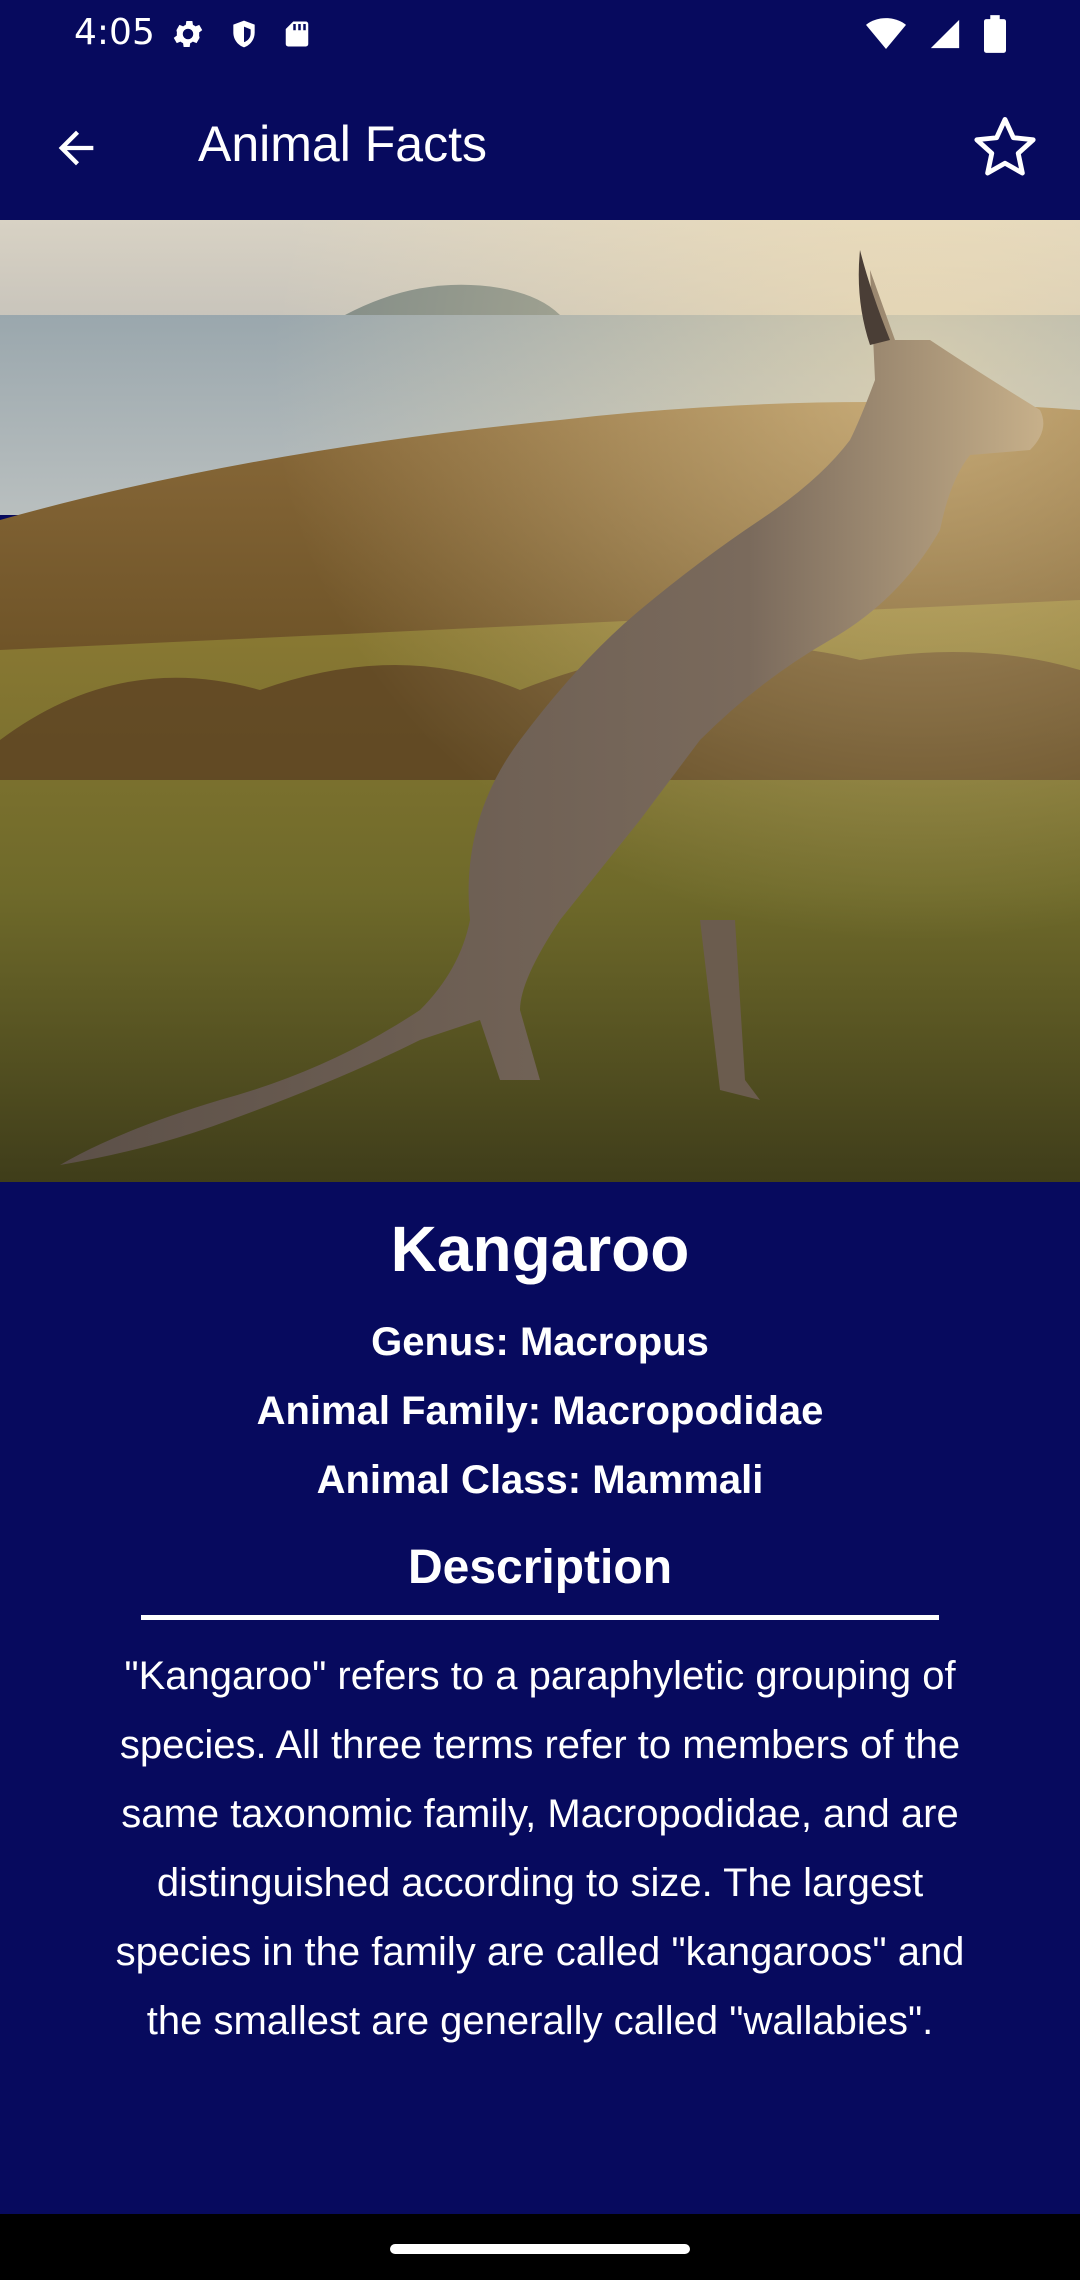 This screenshot has height=2280, width=1080. What do you see at coordinates (995, 34) in the screenshot?
I see `battery-icon` at bounding box center [995, 34].